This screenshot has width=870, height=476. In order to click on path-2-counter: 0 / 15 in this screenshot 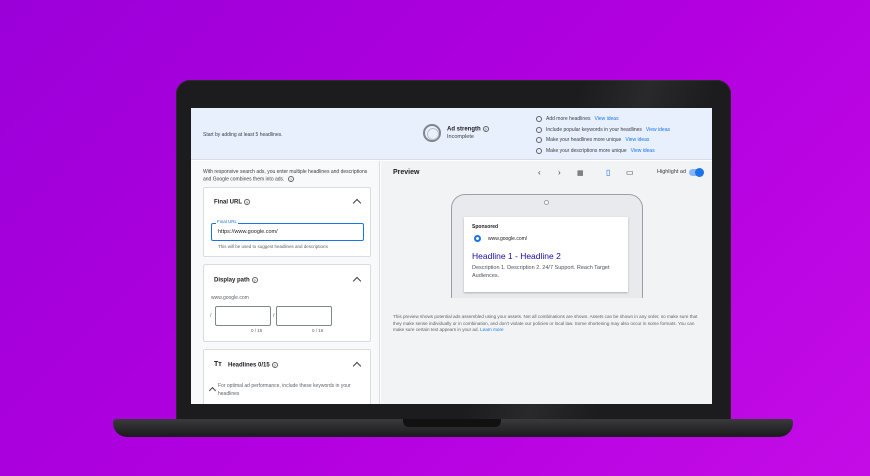, I will do `click(318, 330)`.